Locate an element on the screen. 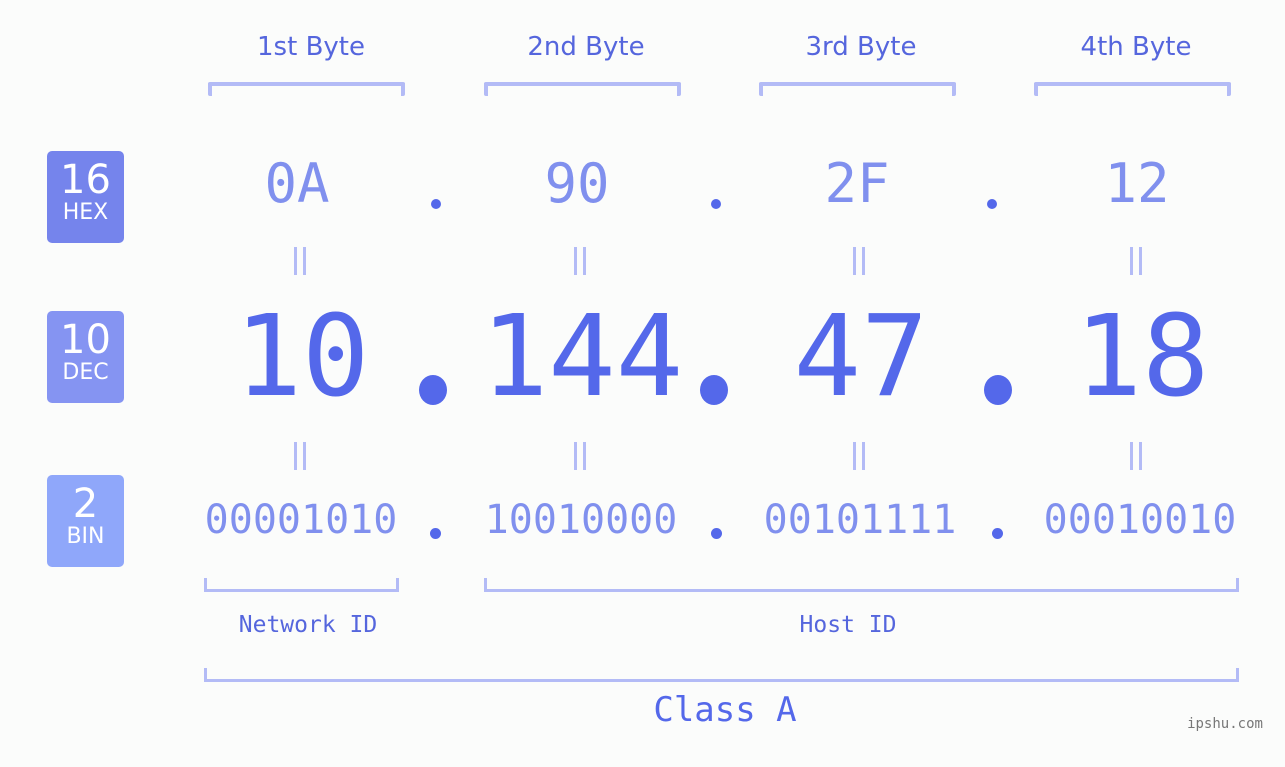 Image resolution: width=1285 pixels, height=767 pixels. dec-radix-base: 10 is located at coordinates (85, 340).